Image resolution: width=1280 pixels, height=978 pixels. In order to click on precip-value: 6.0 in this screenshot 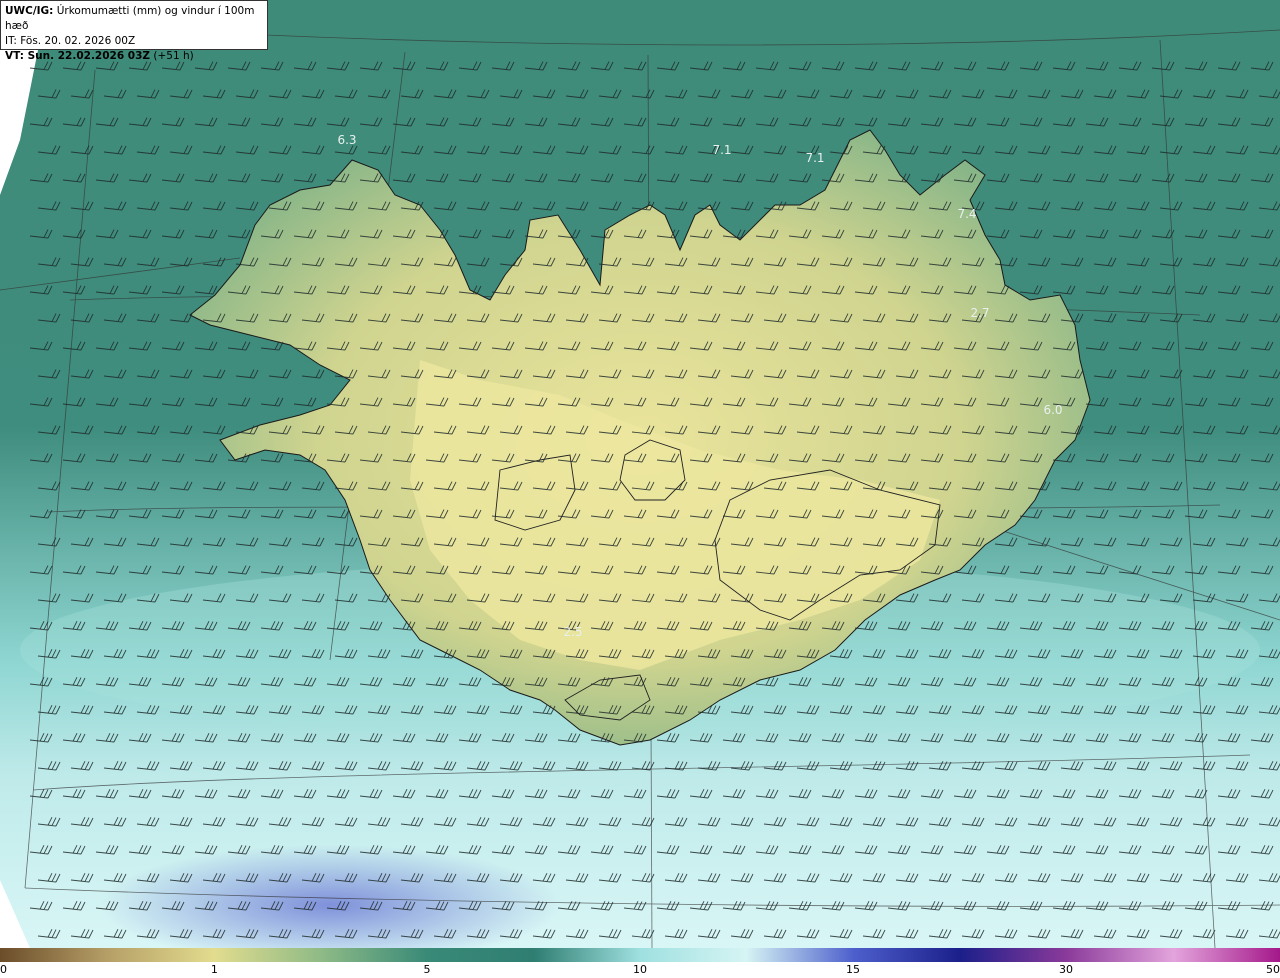, I will do `click(1052, 410)`.